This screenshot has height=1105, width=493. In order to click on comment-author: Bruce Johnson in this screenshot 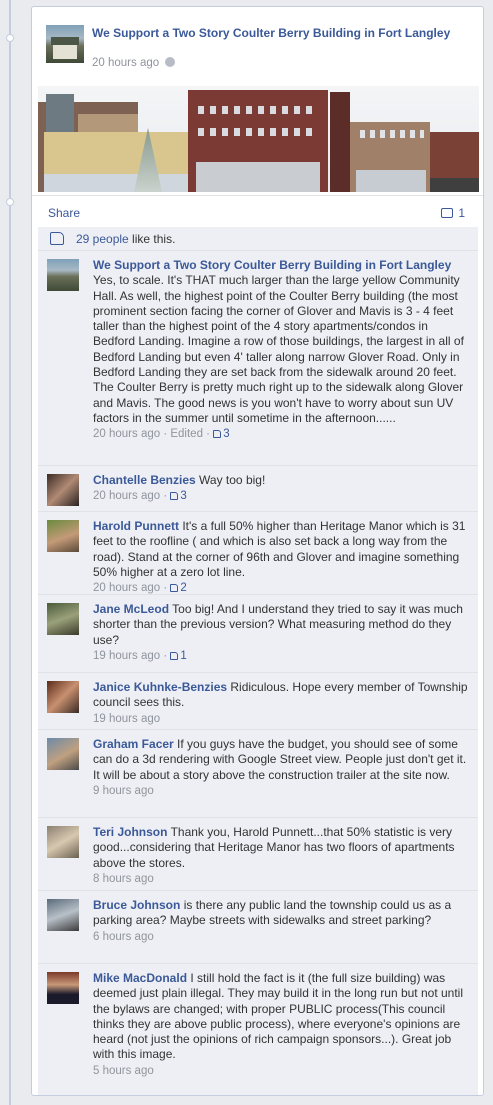, I will do `click(136, 905)`.